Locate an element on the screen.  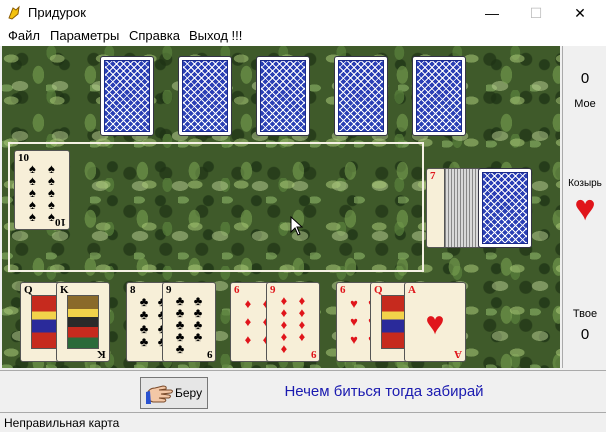
hint-message: Нечем биться тогда забирай is located at coordinates (384, 391).